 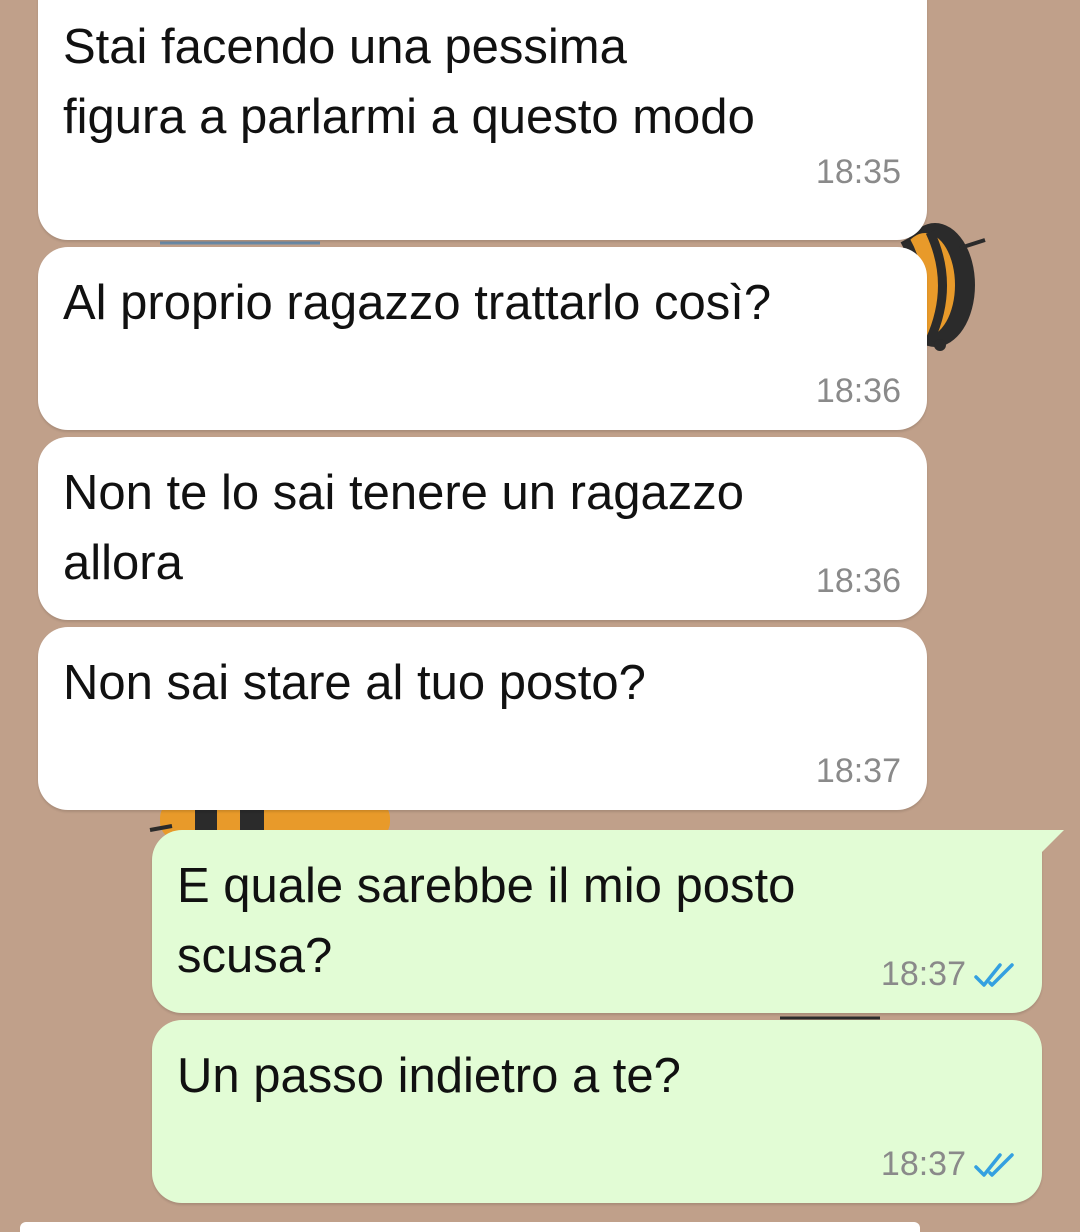 I want to click on next-message-edge, so click(x=470, y=1227).